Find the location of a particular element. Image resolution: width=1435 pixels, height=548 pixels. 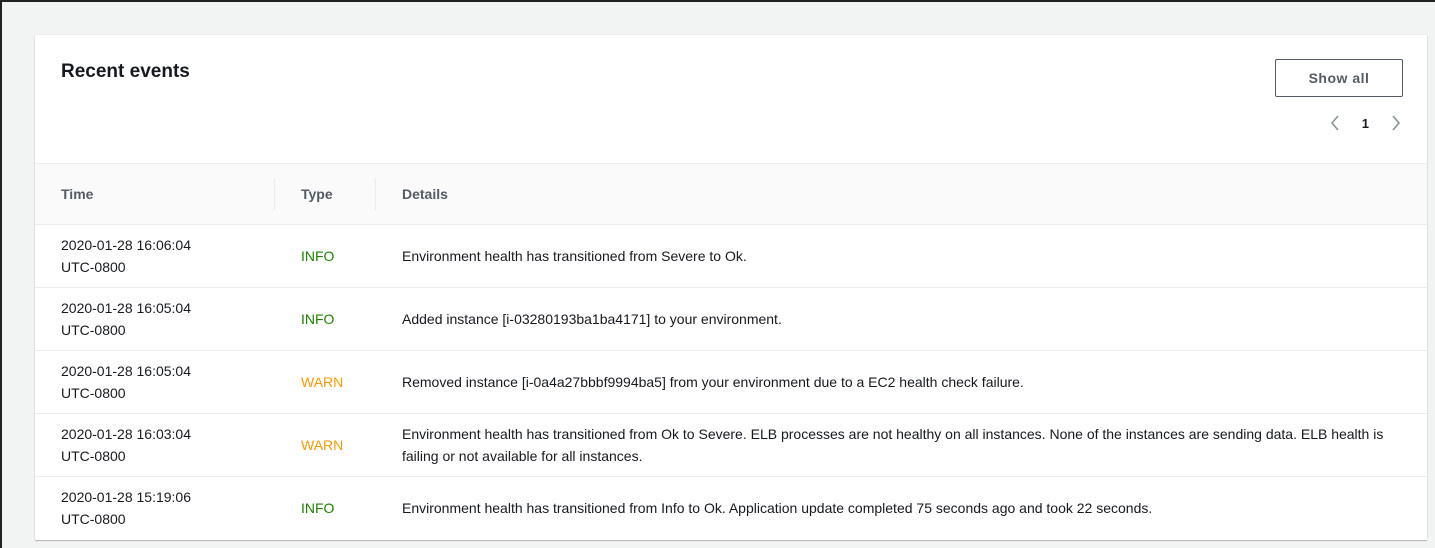

column-header-label: Time is located at coordinates (77, 194).